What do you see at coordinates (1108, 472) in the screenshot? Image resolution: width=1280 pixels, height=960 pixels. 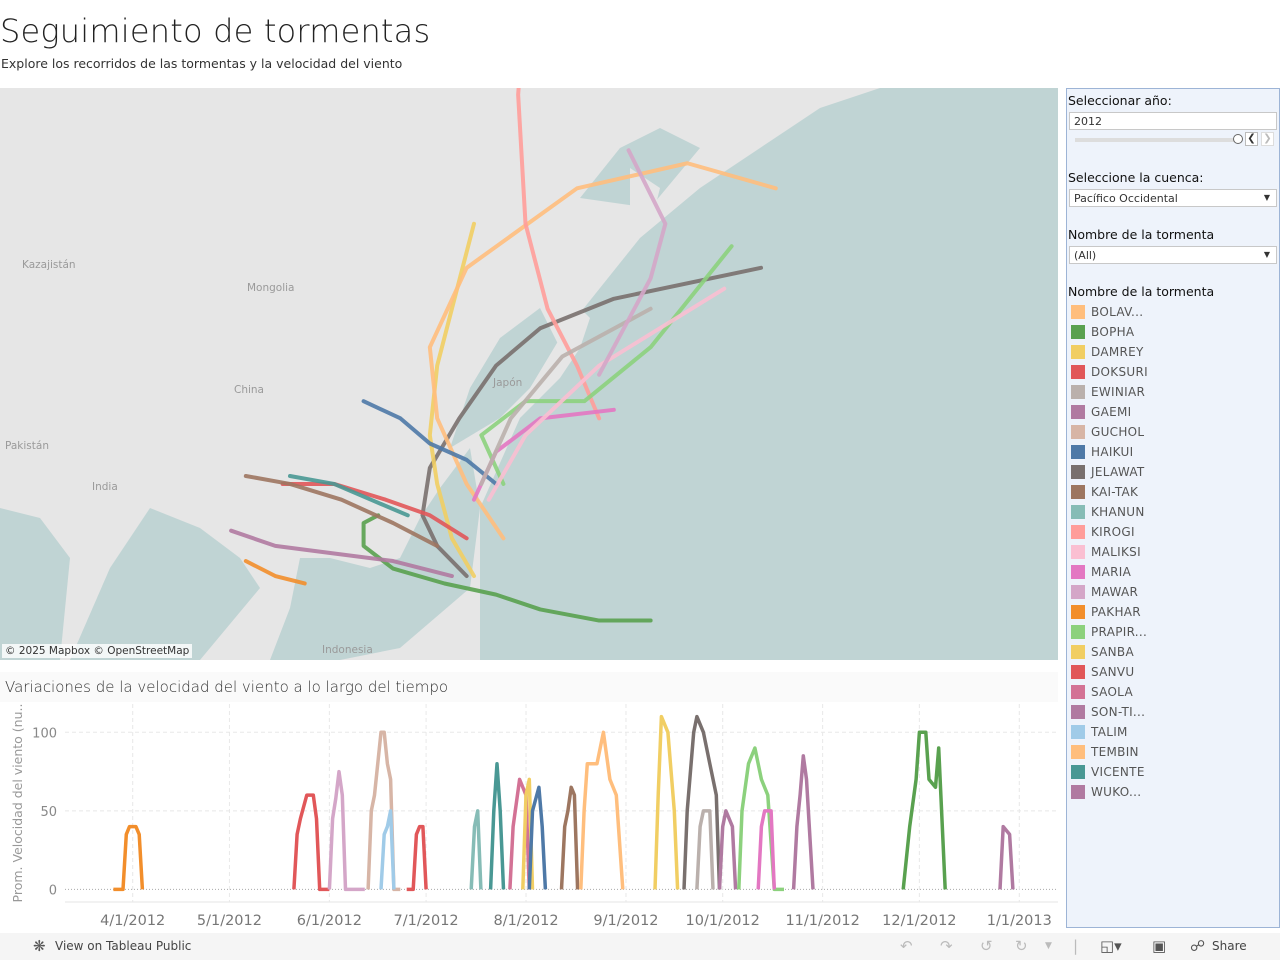 I see `legend-item: JELAWAT` at bounding box center [1108, 472].